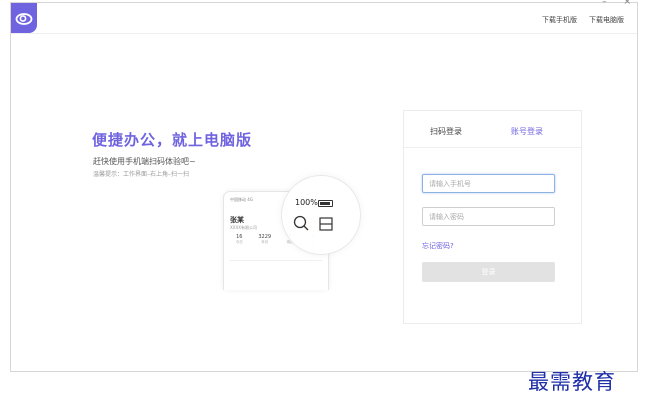 The height and width of the screenshot is (407, 651). What do you see at coordinates (172, 140) in the screenshot?
I see `promo-headline: 便捷办公，就上电脑版` at bounding box center [172, 140].